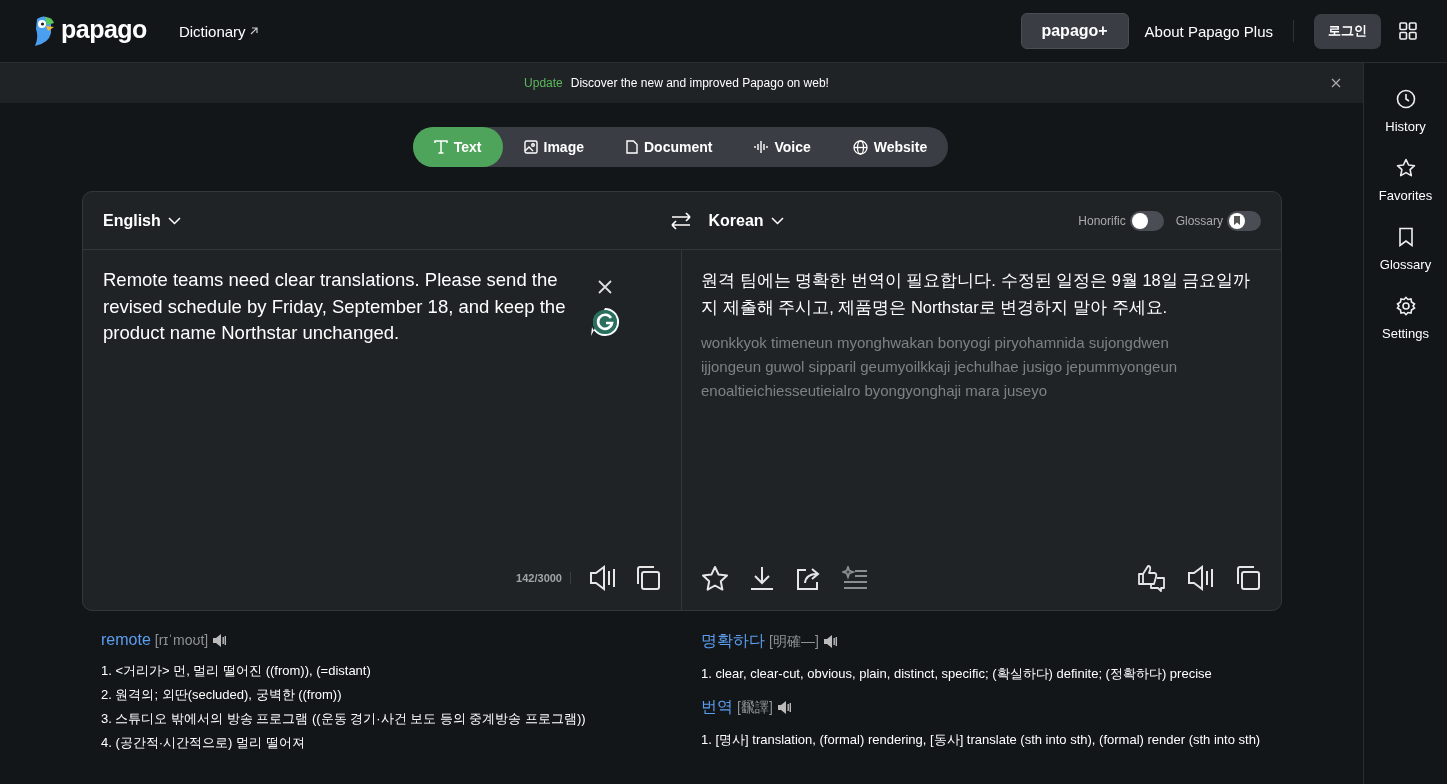  What do you see at coordinates (632, 147) in the screenshot?
I see `document-icon` at bounding box center [632, 147].